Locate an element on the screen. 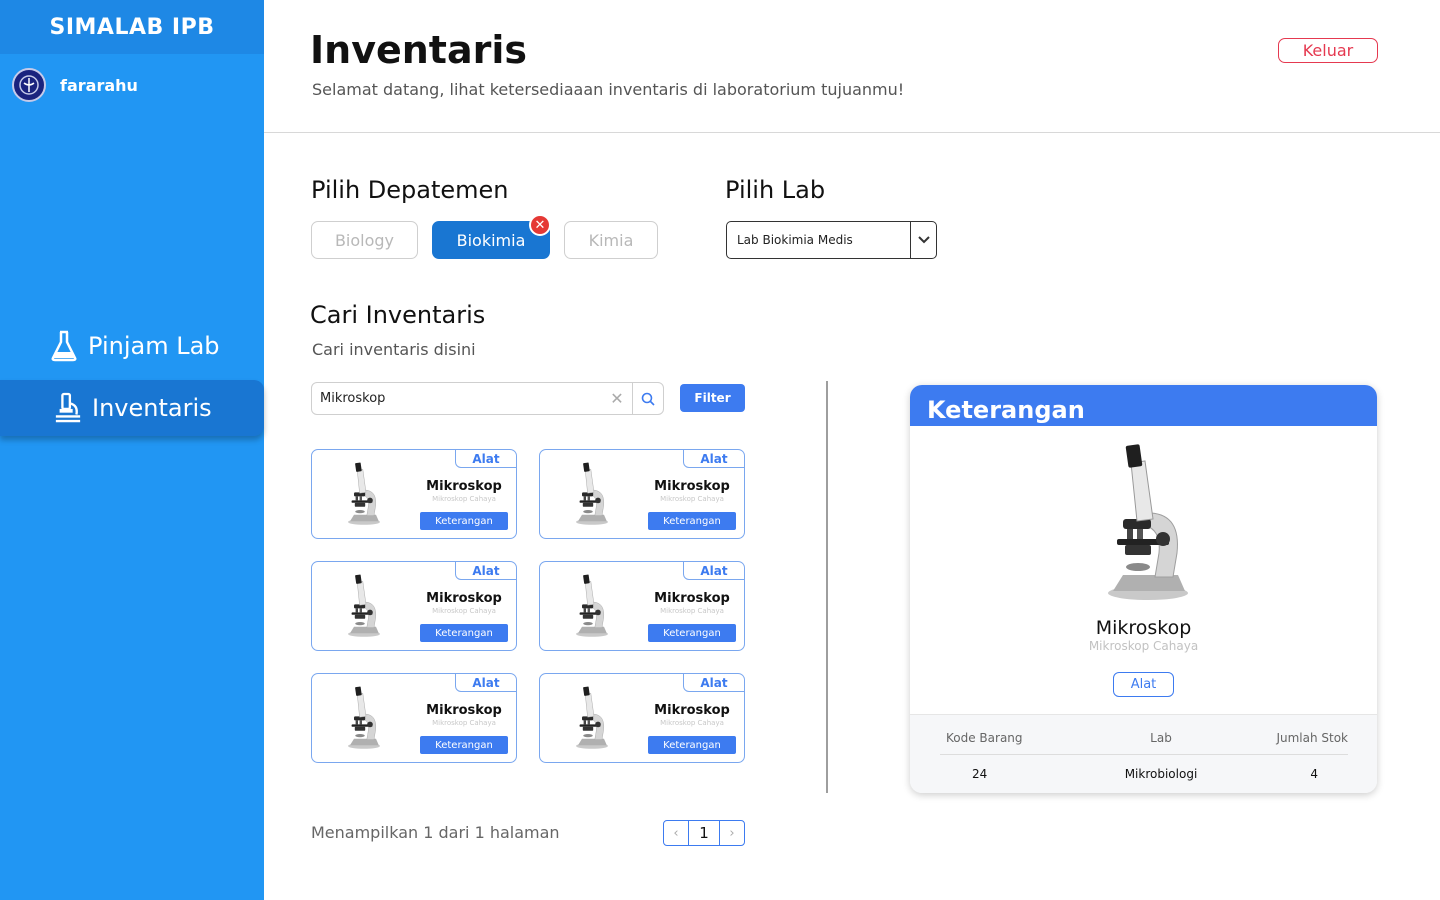  vertical-divider is located at coordinates (827, 587).